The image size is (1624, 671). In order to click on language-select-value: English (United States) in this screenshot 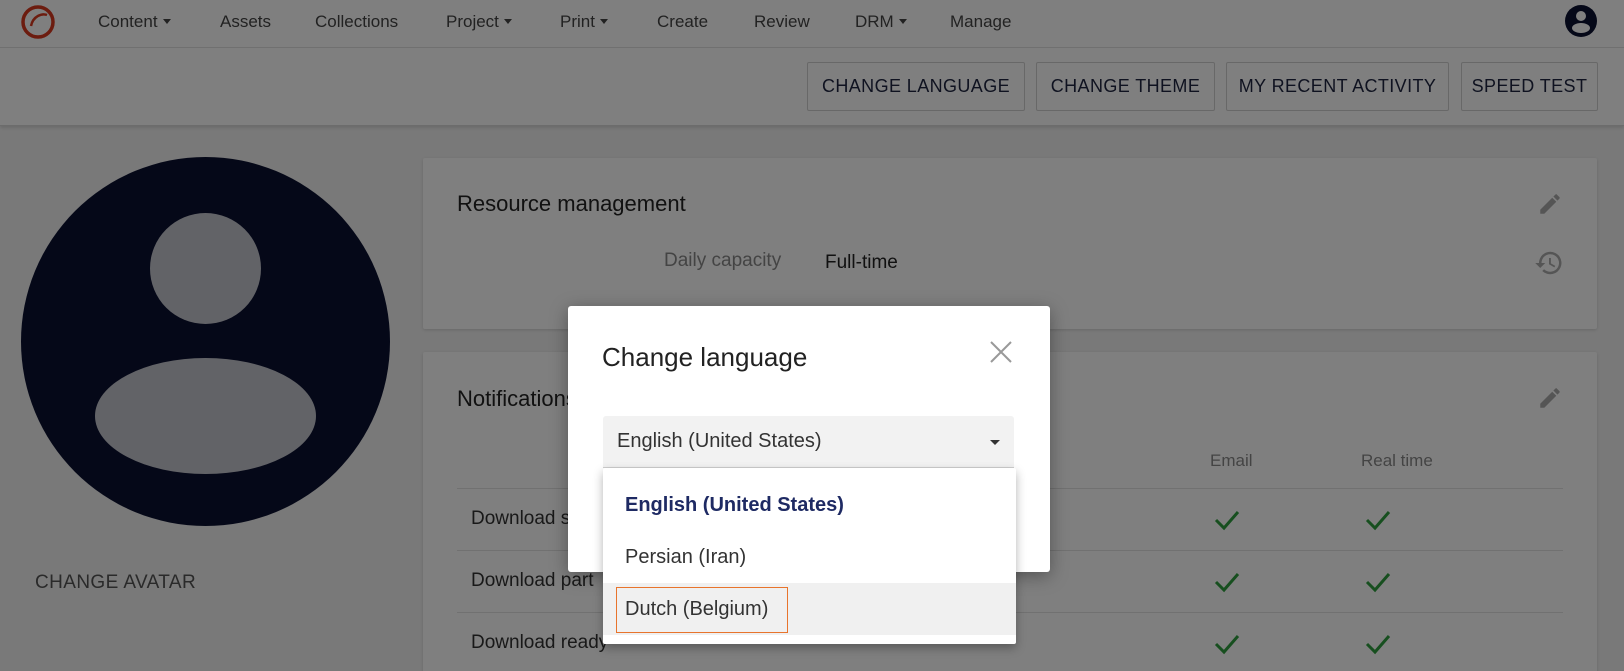, I will do `click(719, 441)`.